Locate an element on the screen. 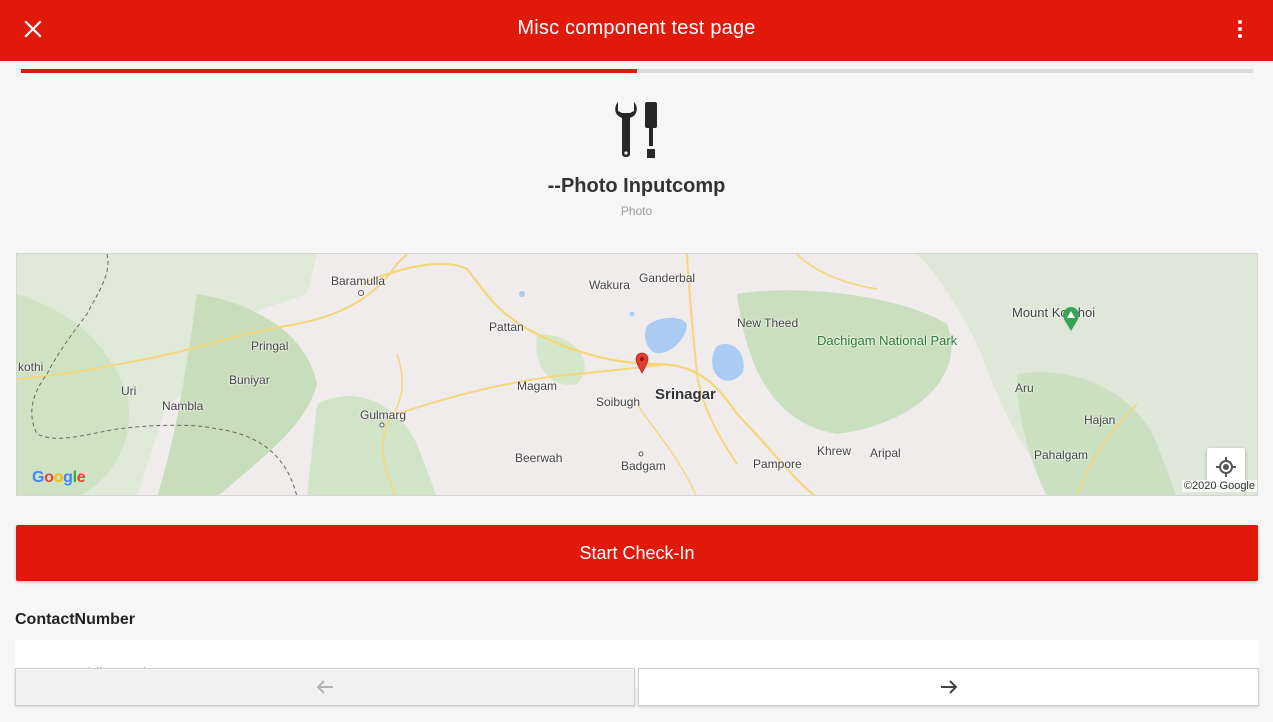 Image resolution: width=1273 pixels, height=722 pixels. progress-bar is located at coordinates (637, 71).